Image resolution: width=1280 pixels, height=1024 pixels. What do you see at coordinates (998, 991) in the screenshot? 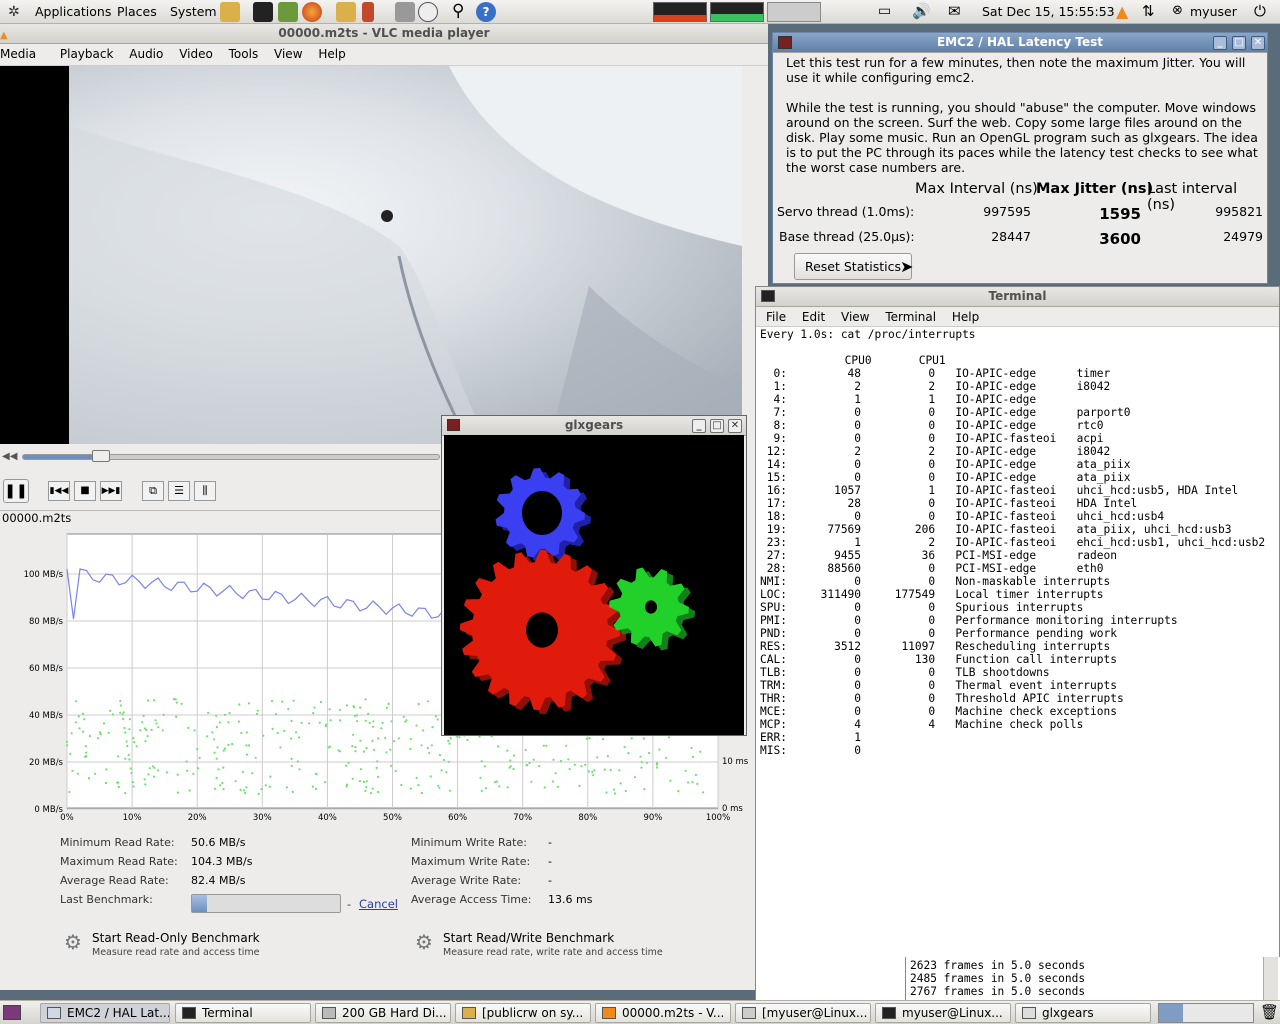
I see `frames-line: 2767 frames in 5.0 seconds` at bounding box center [998, 991].